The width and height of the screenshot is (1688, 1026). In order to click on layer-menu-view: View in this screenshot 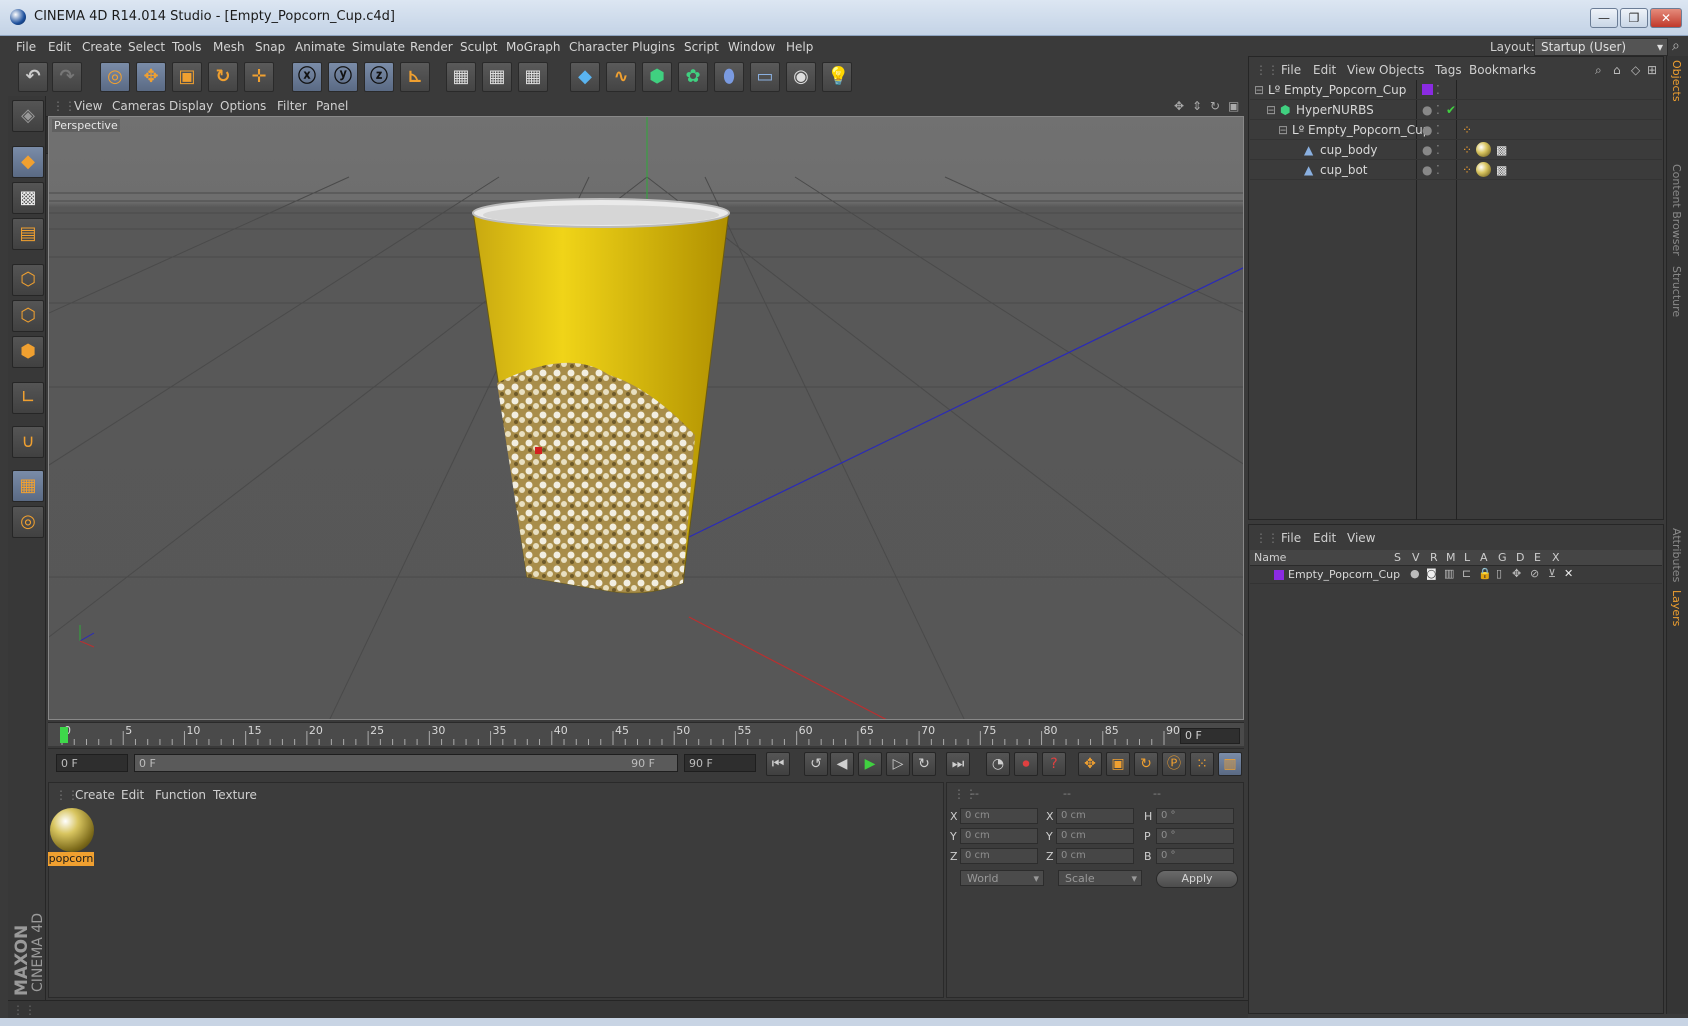, I will do `click(1361, 538)`.